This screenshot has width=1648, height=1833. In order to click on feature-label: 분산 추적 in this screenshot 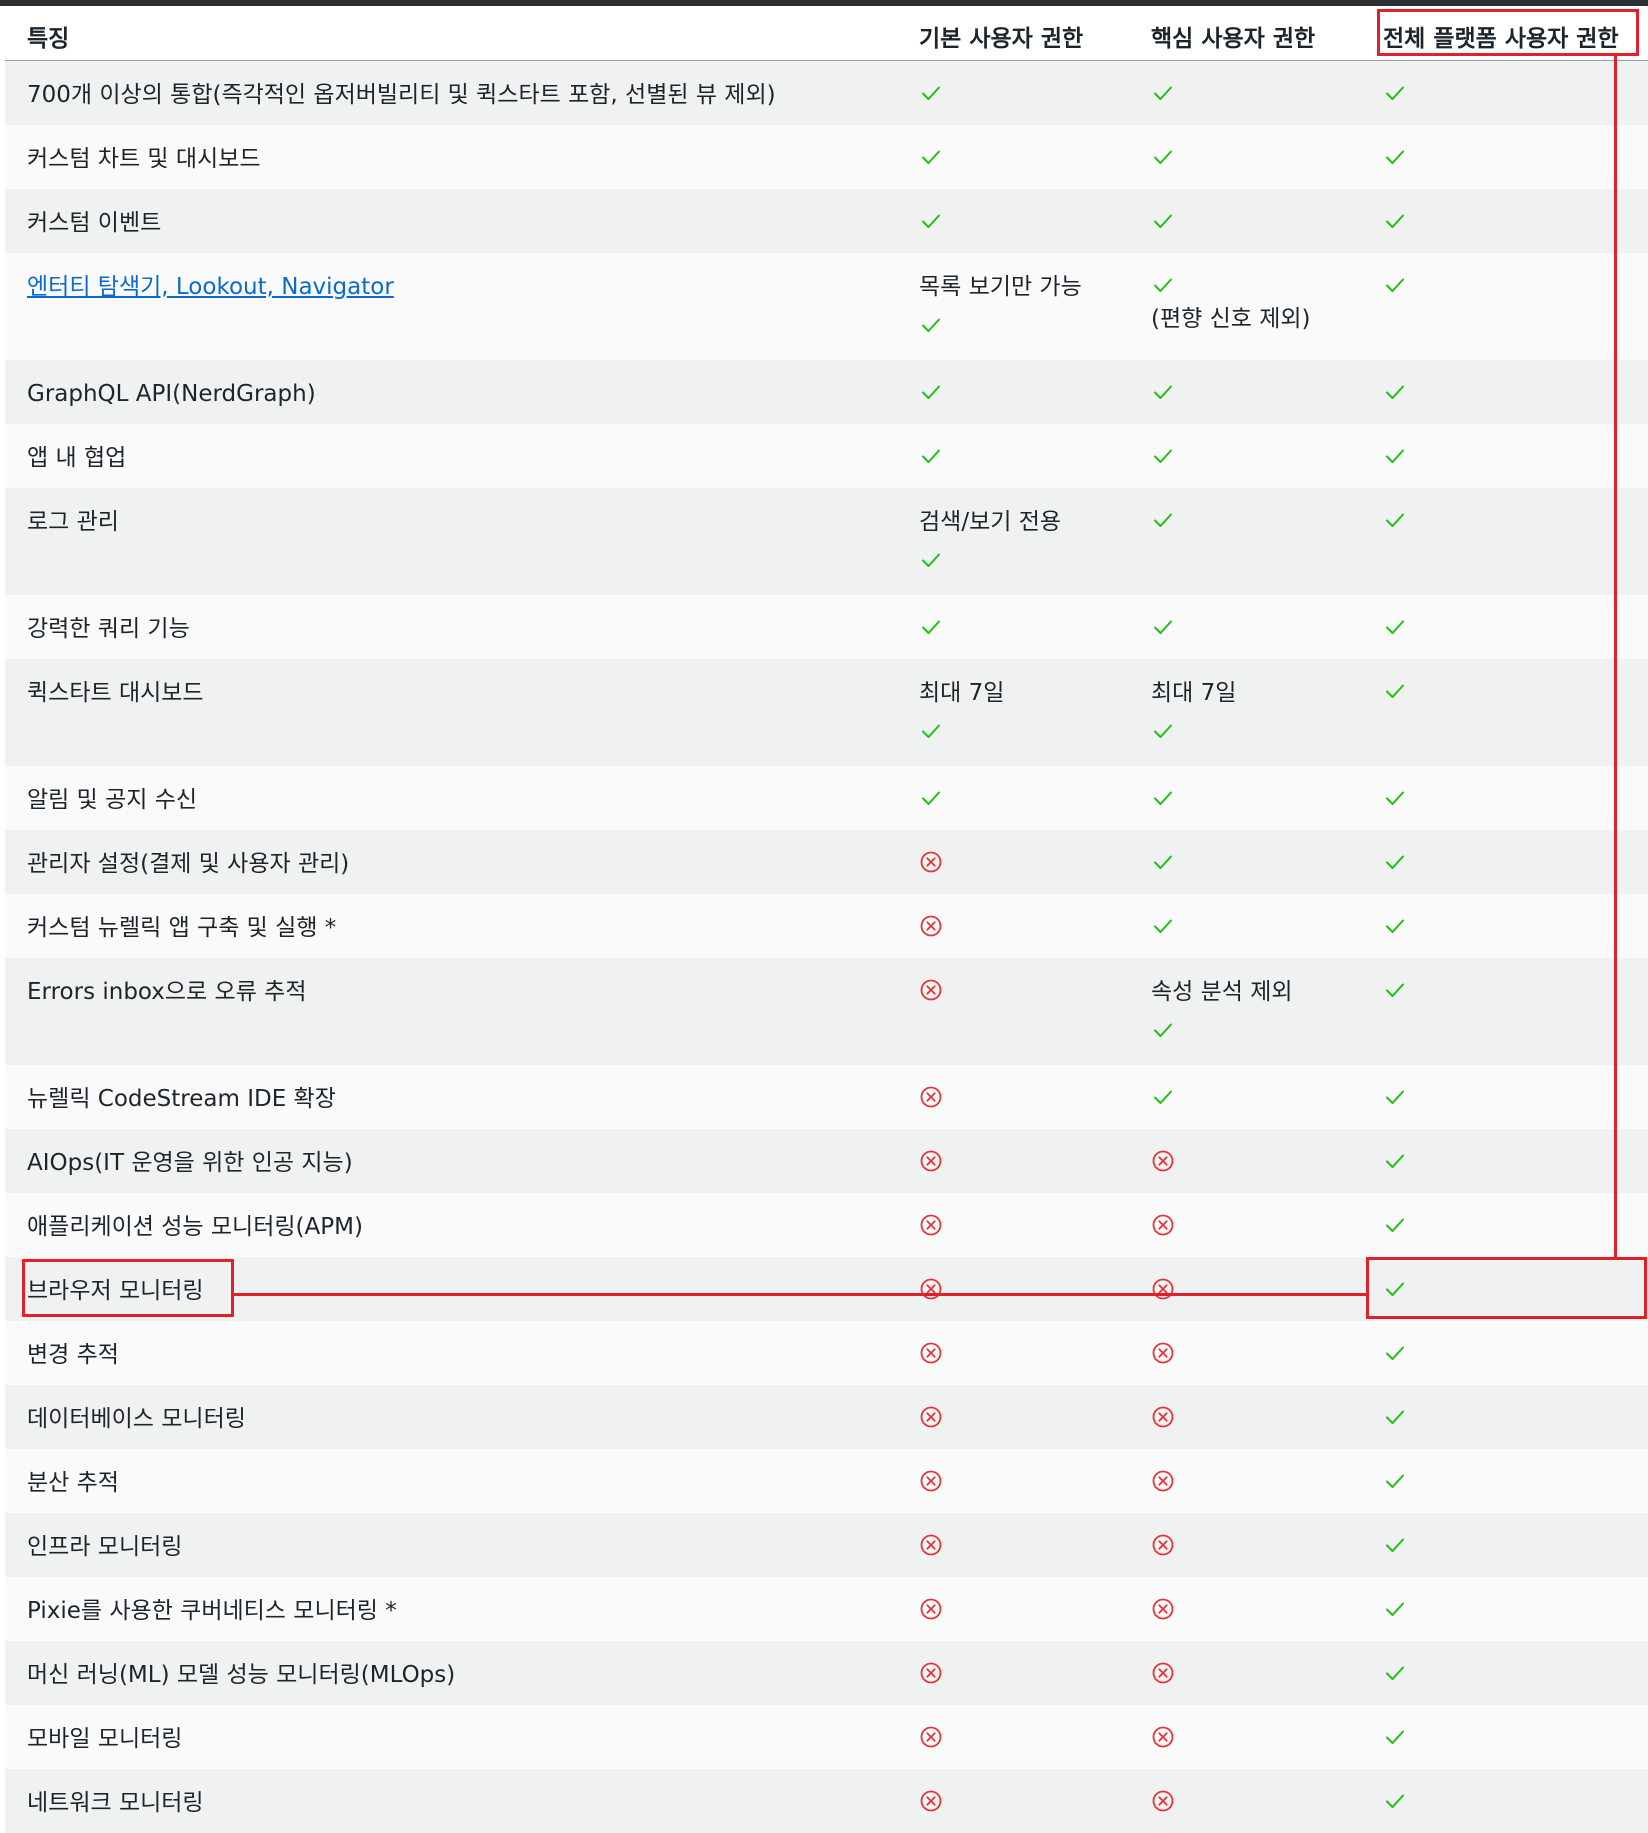, I will do `click(73, 1483)`.